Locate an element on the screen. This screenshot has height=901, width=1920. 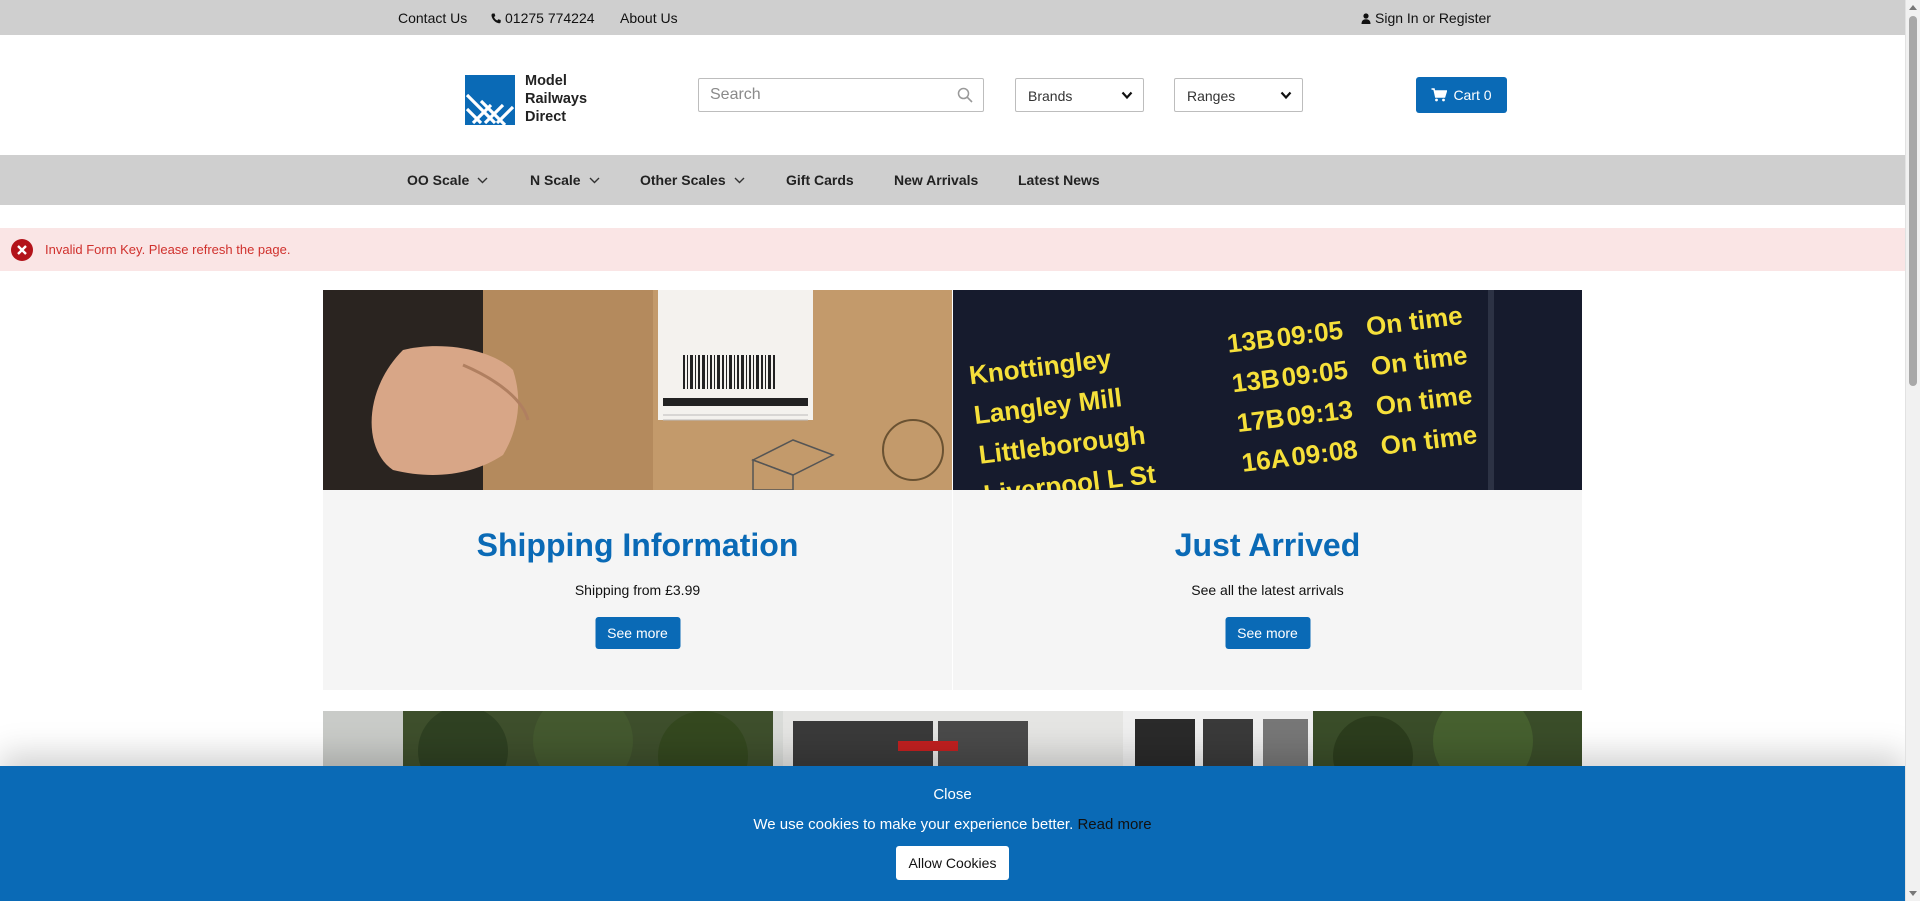
cart-button: Cart 0 is located at coordinates (1461, 95).